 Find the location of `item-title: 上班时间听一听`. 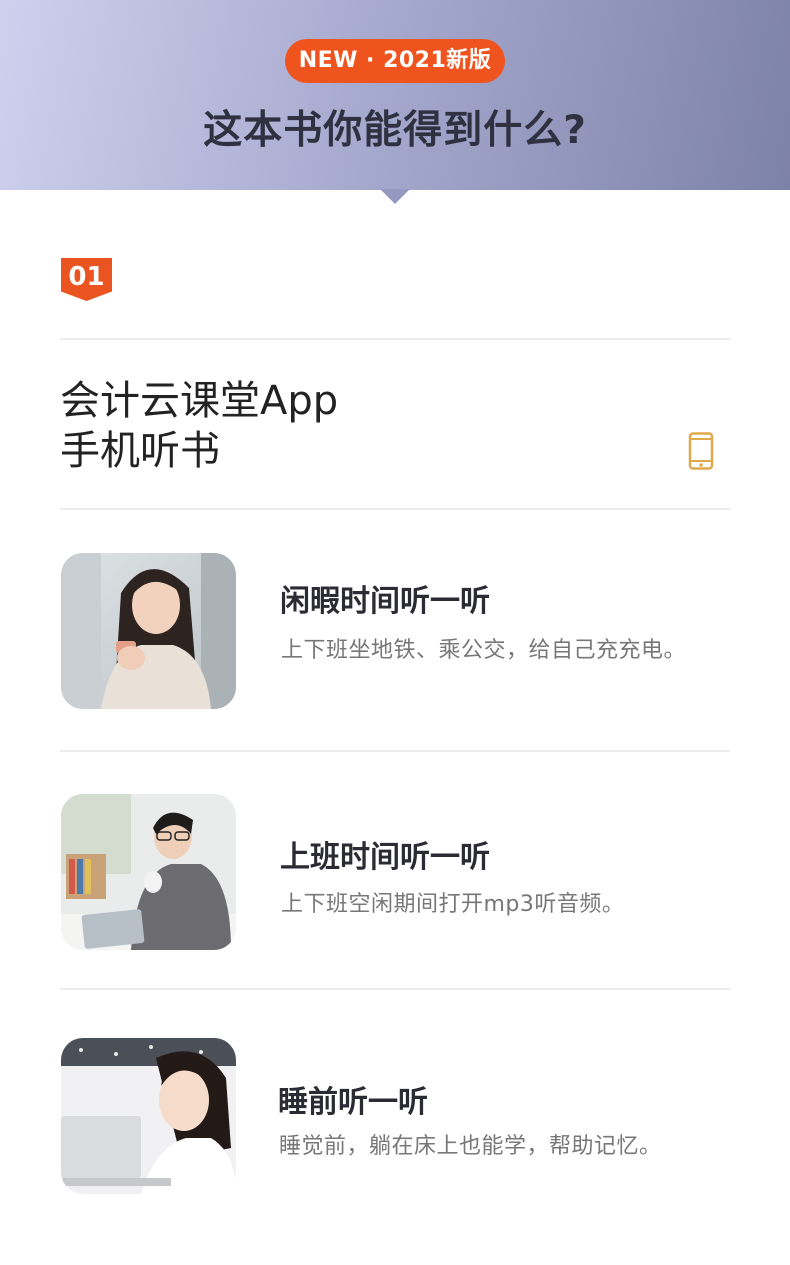

item-title: 上班时间听一听 is located at coordinates (385, 857).